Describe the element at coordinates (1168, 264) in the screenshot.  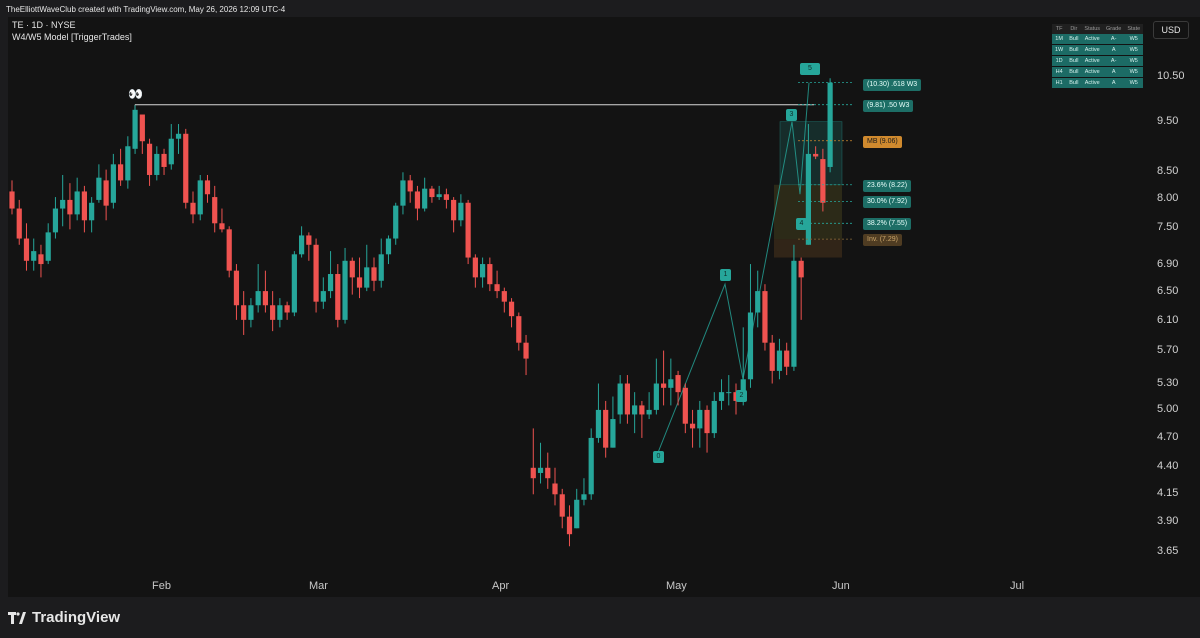
I see `price-tick: 6.90` at that location.